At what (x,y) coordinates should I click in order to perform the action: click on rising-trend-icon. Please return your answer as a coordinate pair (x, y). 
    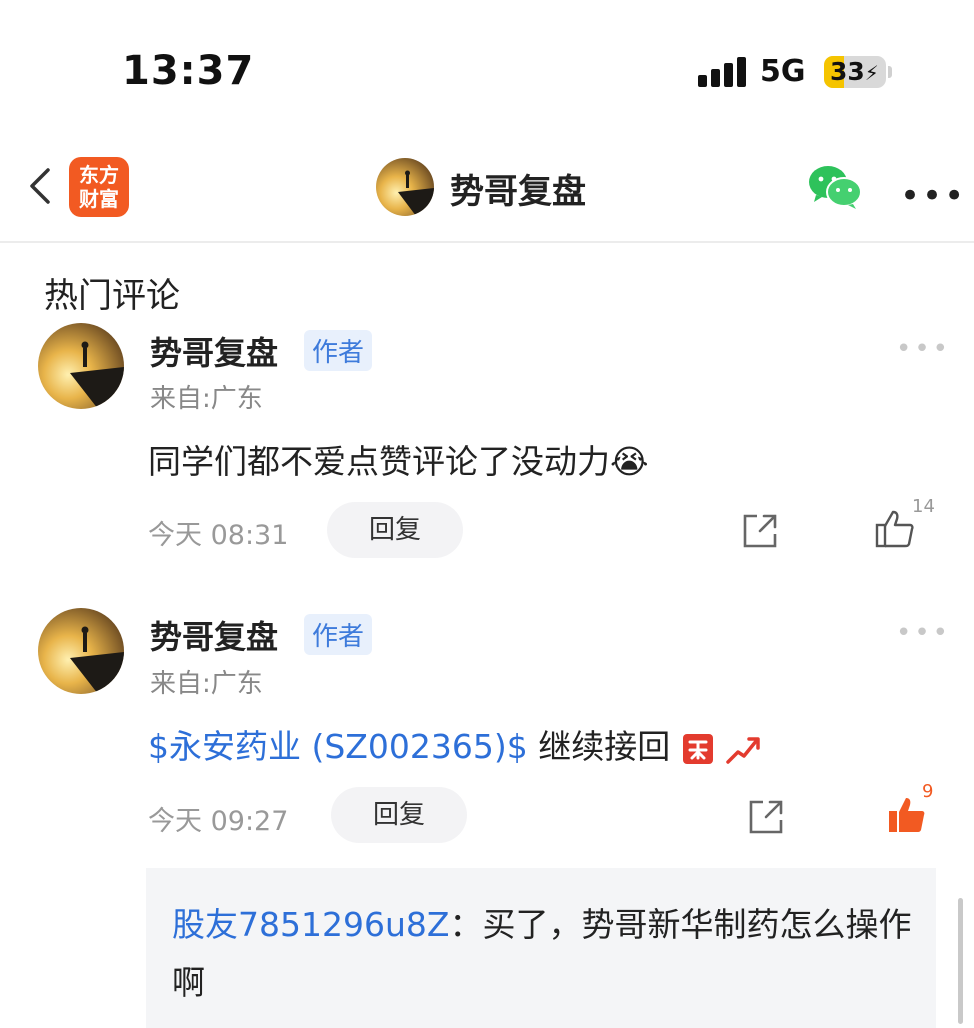
    Looking at the image, I should click on (743, 750).